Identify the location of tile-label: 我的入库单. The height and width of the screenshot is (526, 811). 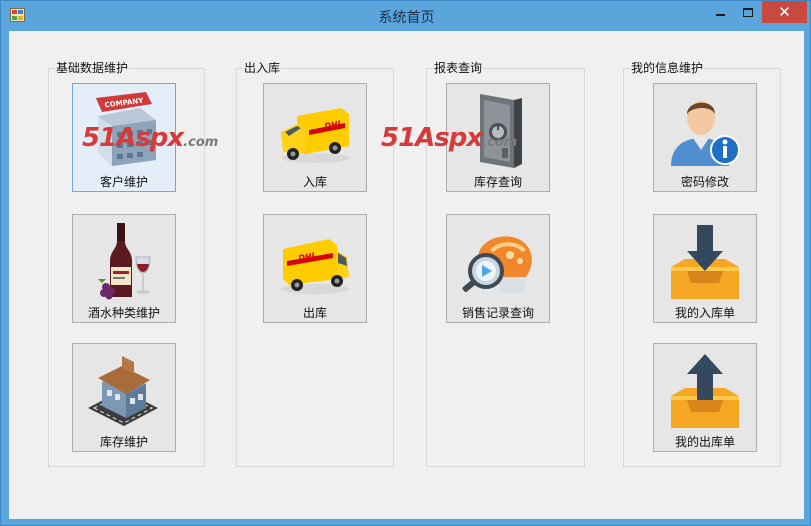
(704, 313).